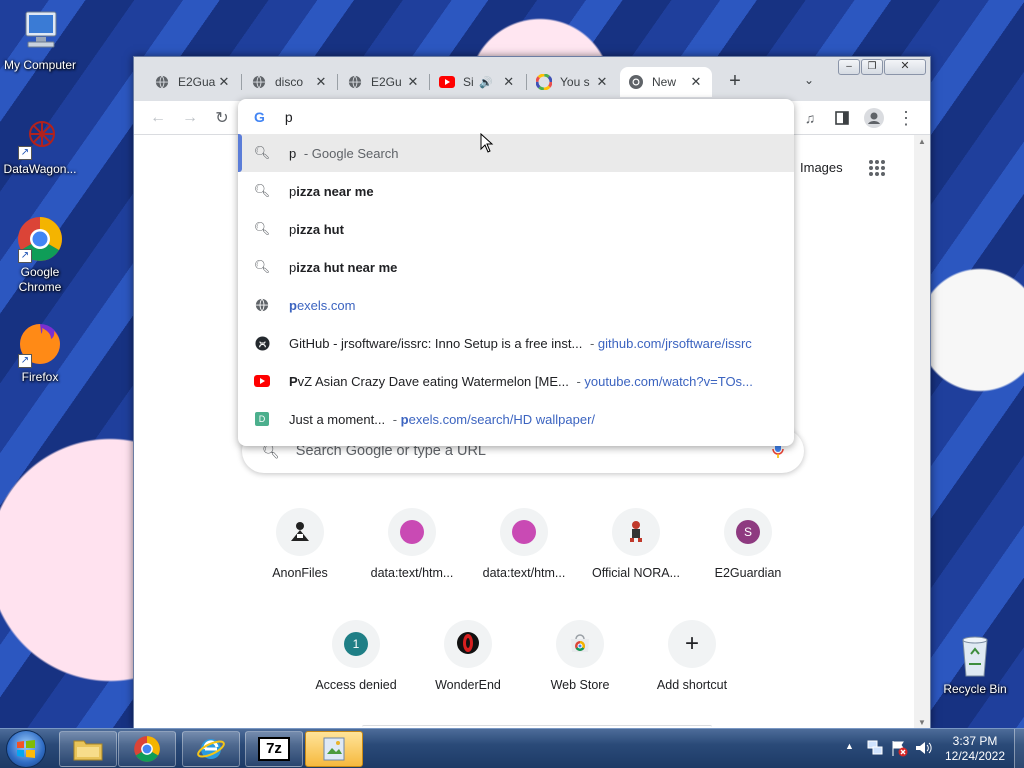 The height and width of the screenshot is (768, 1024). What do you see at coordinates (905, 67) in the screenshot?
I see `close-window-button: ✕` at bounding box center [905, 67].